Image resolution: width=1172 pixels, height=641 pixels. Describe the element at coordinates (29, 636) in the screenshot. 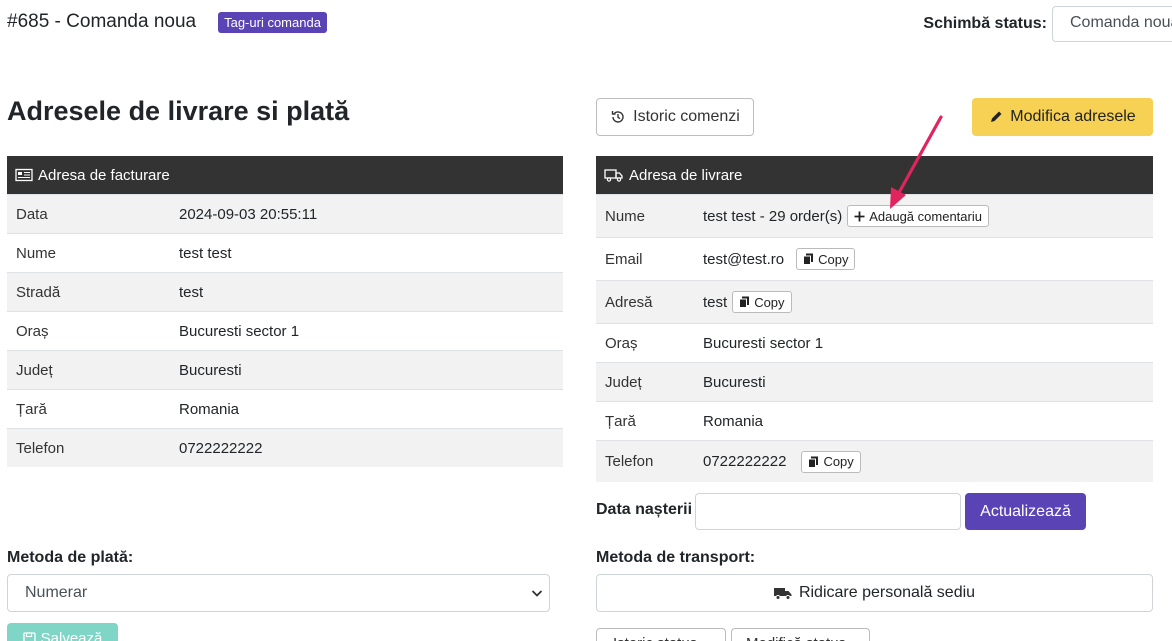

I see `save-icon` at that location.